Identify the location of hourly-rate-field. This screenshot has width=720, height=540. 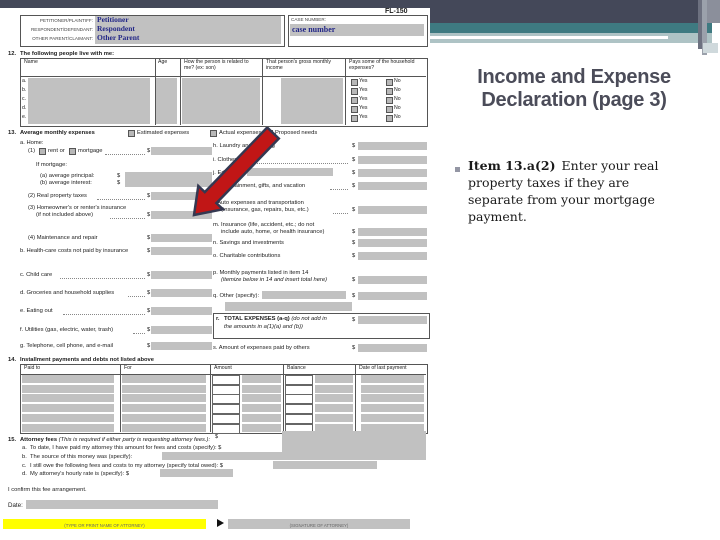
(196, 473).